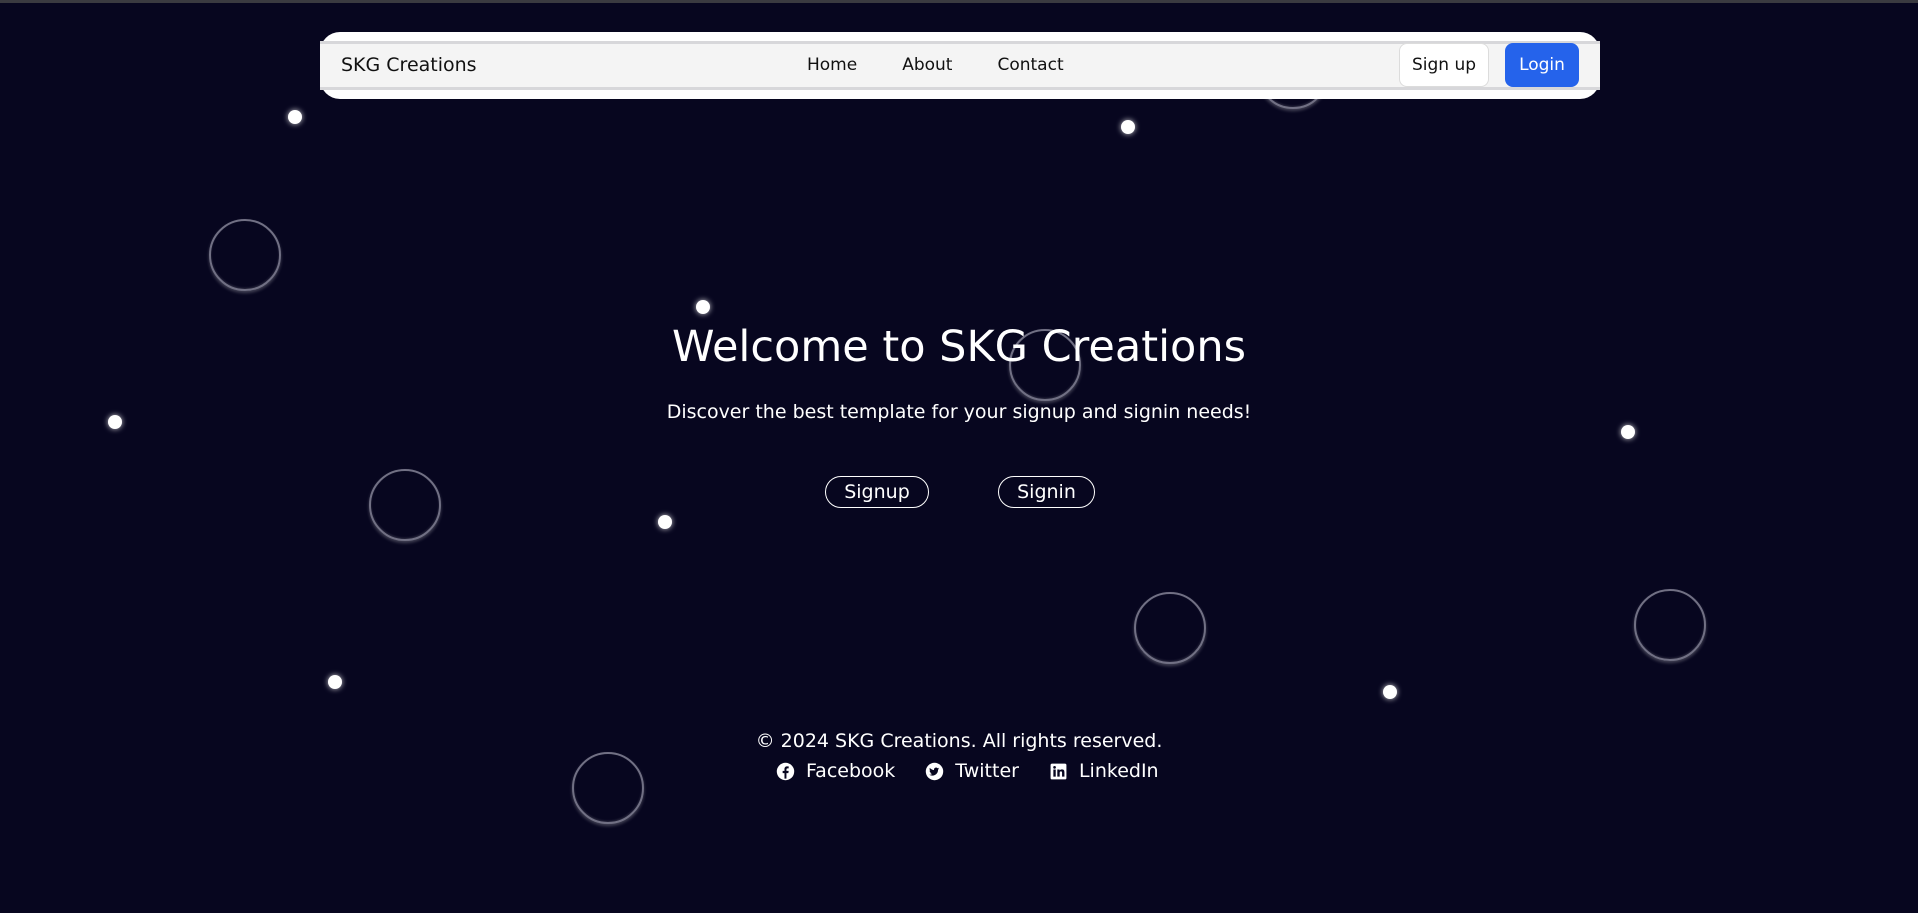 The height and width of the screenshot is (913, 1918). I want to click on nav-link-contact: Contact, so click(1030, 65).